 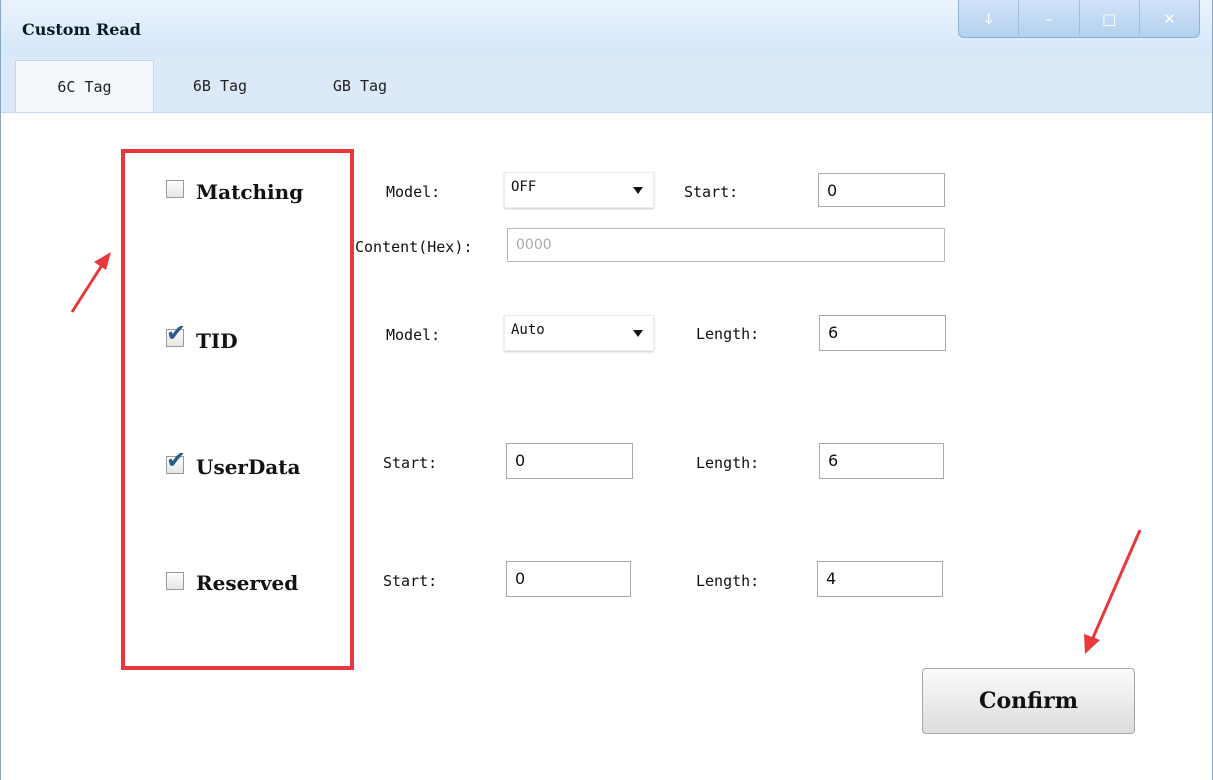 What do you see at coordinates (90, 282) in the screenshot?
I see `arrow-left-icon` at bounding box center [90, 282].